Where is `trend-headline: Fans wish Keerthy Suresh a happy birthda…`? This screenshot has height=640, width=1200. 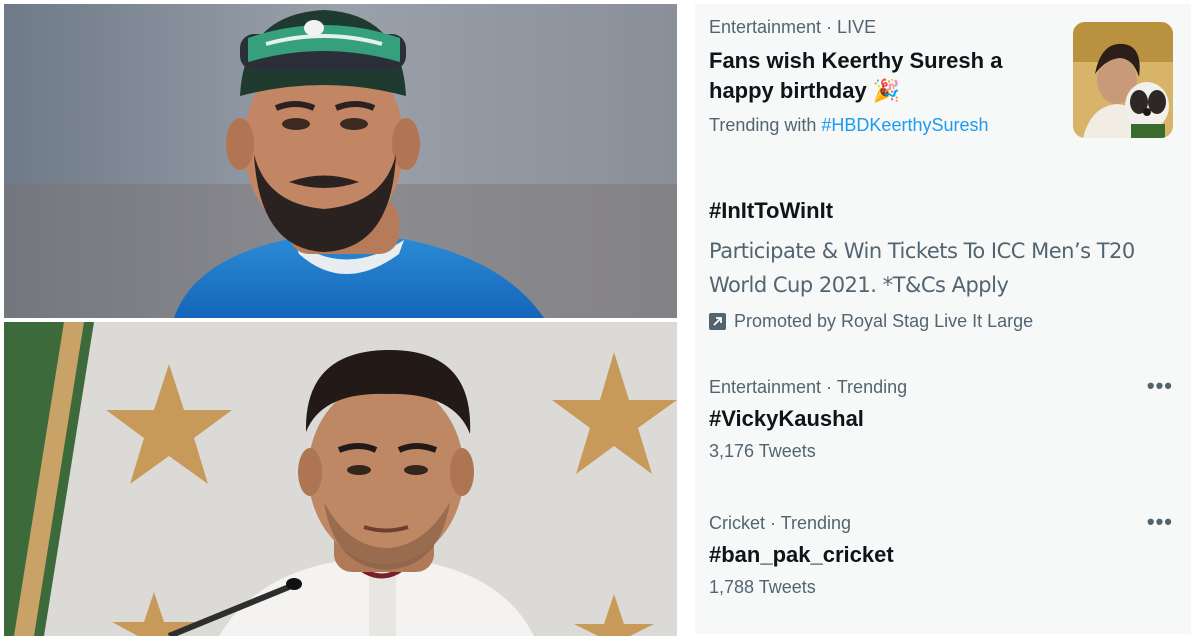 trend-headline: Fans wish Keerthy Suresh a happy birthda… is located at coordinates (856, 75).